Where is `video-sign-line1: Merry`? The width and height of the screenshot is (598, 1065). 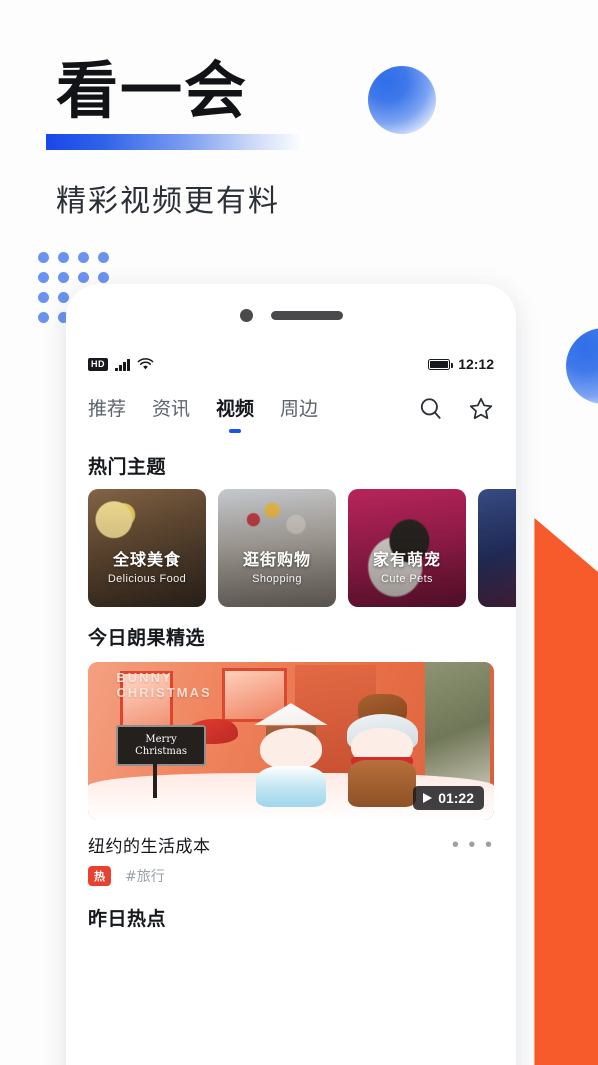
video-sign-line1: Merry is located at coordinates (161, 739).